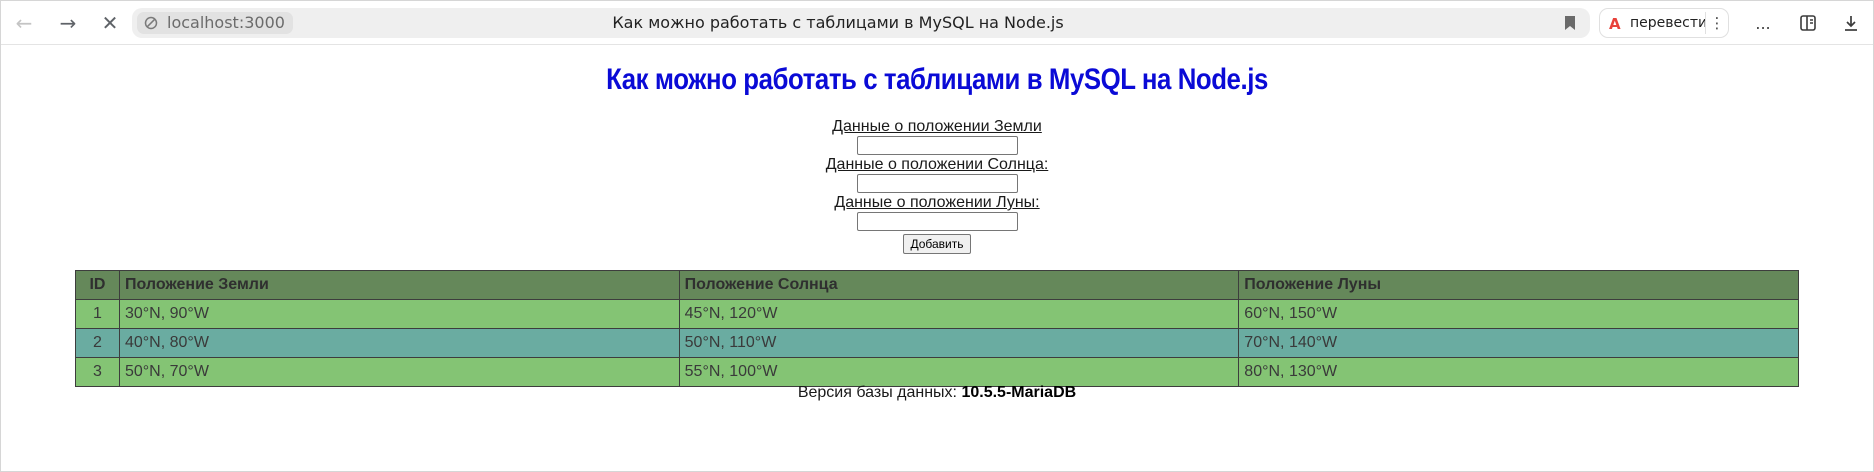 The image size is (1874, 472). What do you see at coordinates (937, 126) in the screenshot?
I see `earth-position-label: Данные о положении Земли` at bounding box center [937, 126].